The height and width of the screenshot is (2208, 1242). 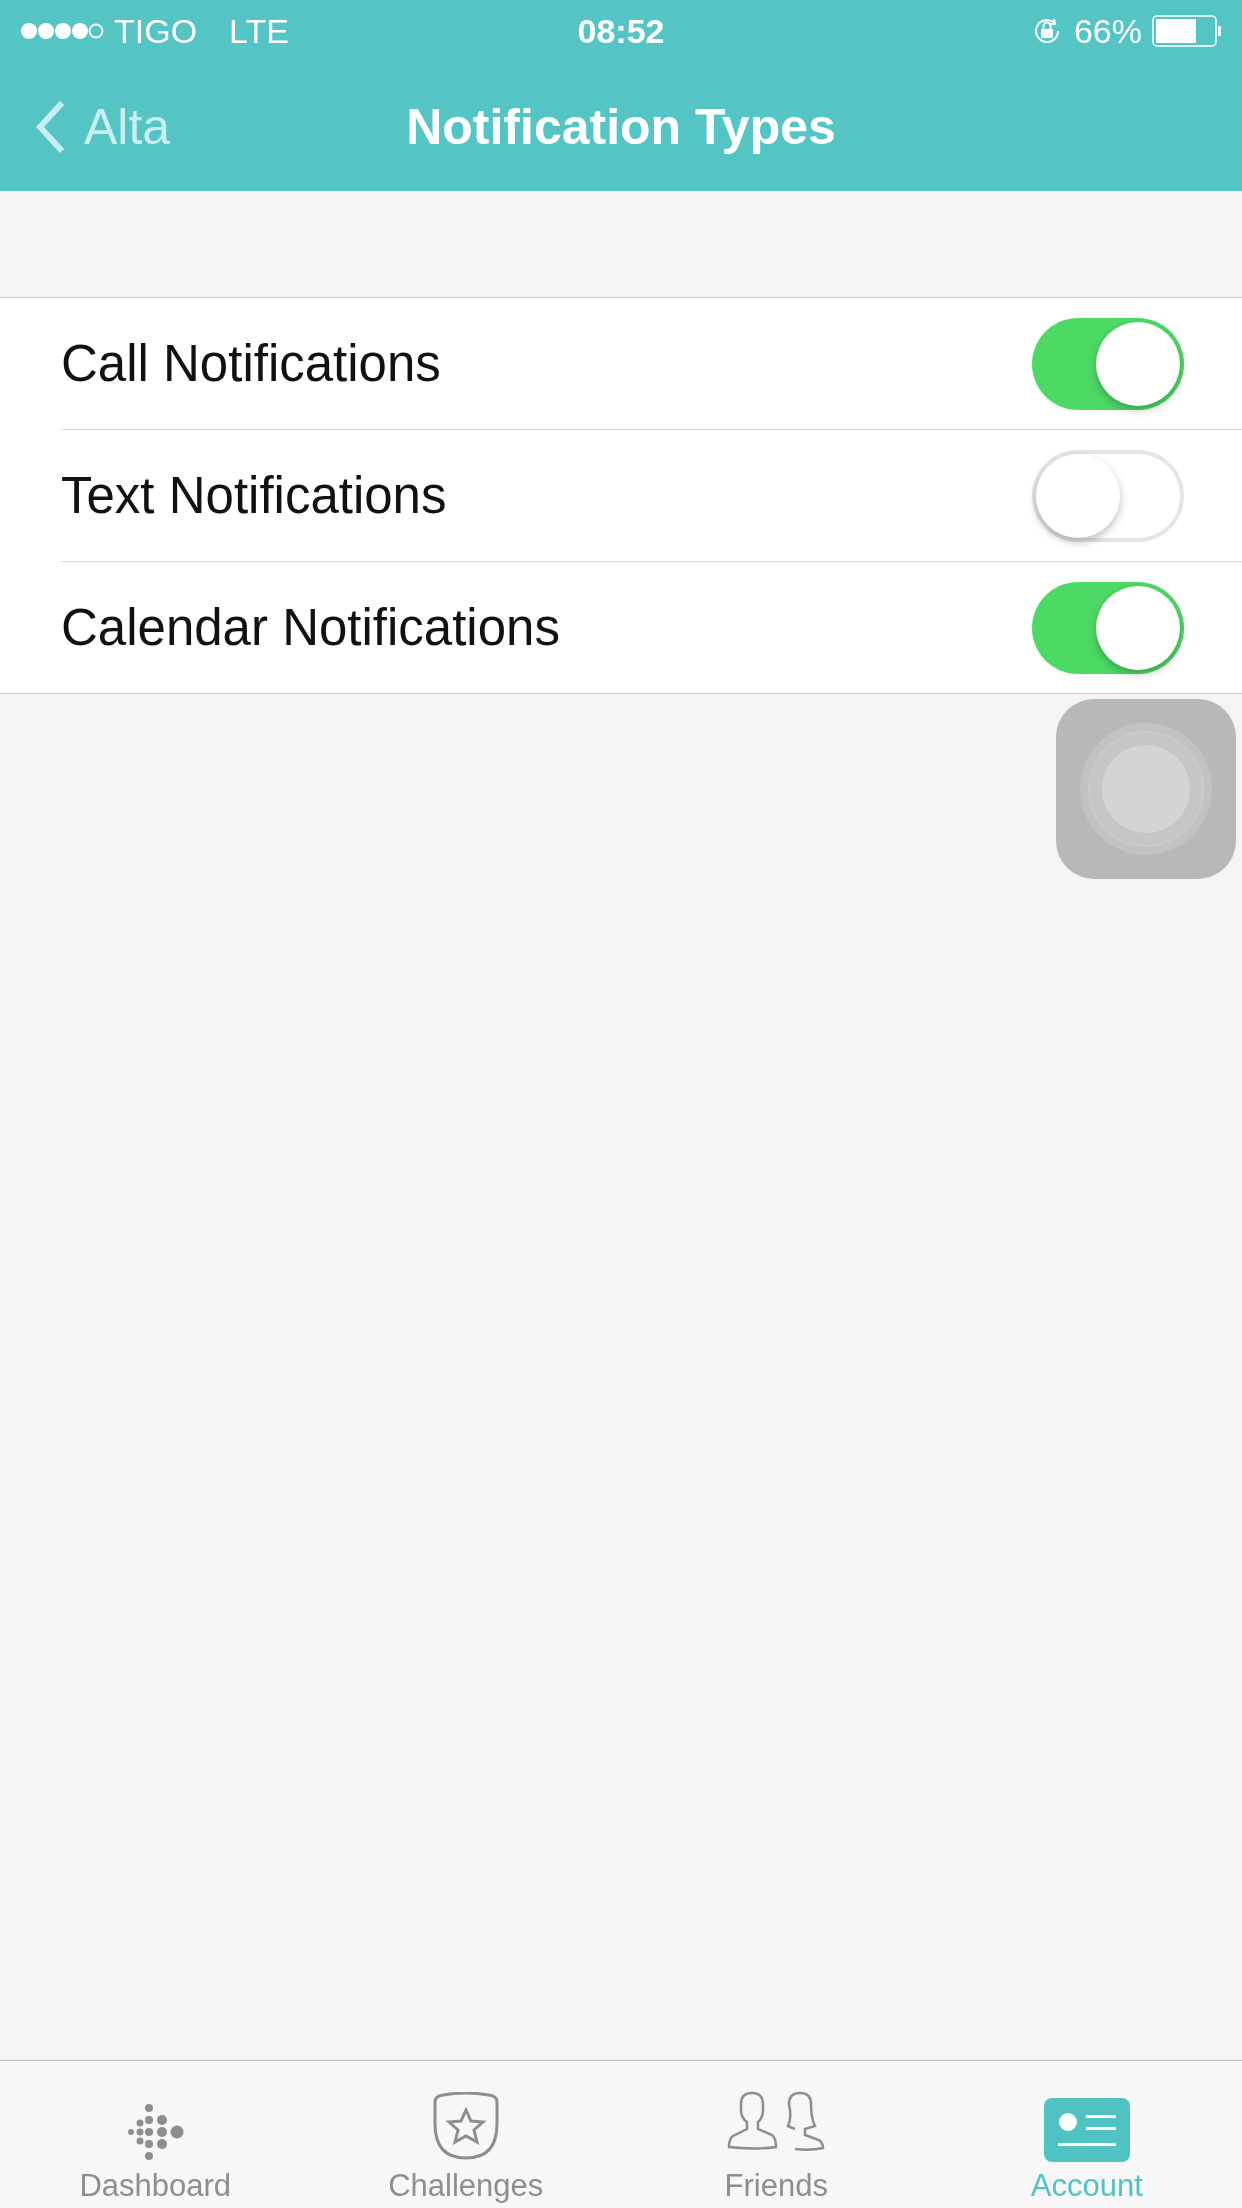 I want to click on tab-item: Dashboard, so click(x=155, y=2134).